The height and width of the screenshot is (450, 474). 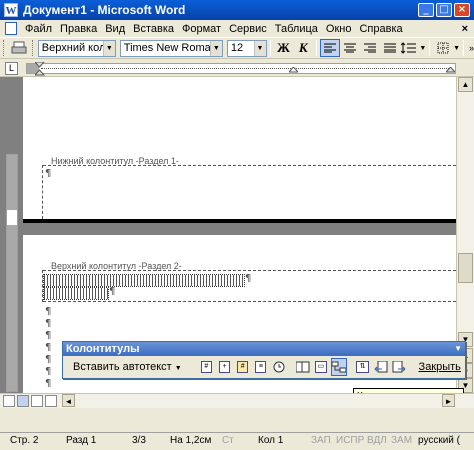 I want to click on page-gap, so click(x=228, y=229).